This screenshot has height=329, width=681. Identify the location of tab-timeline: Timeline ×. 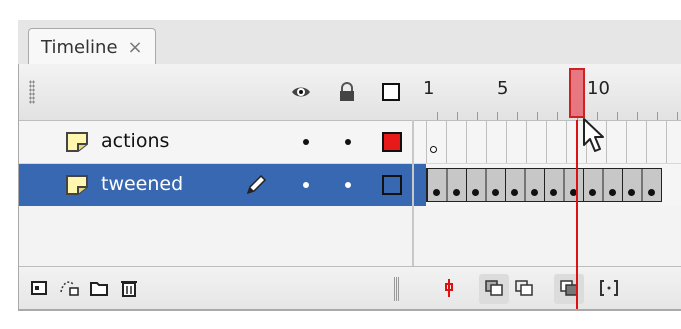
(92, 46).